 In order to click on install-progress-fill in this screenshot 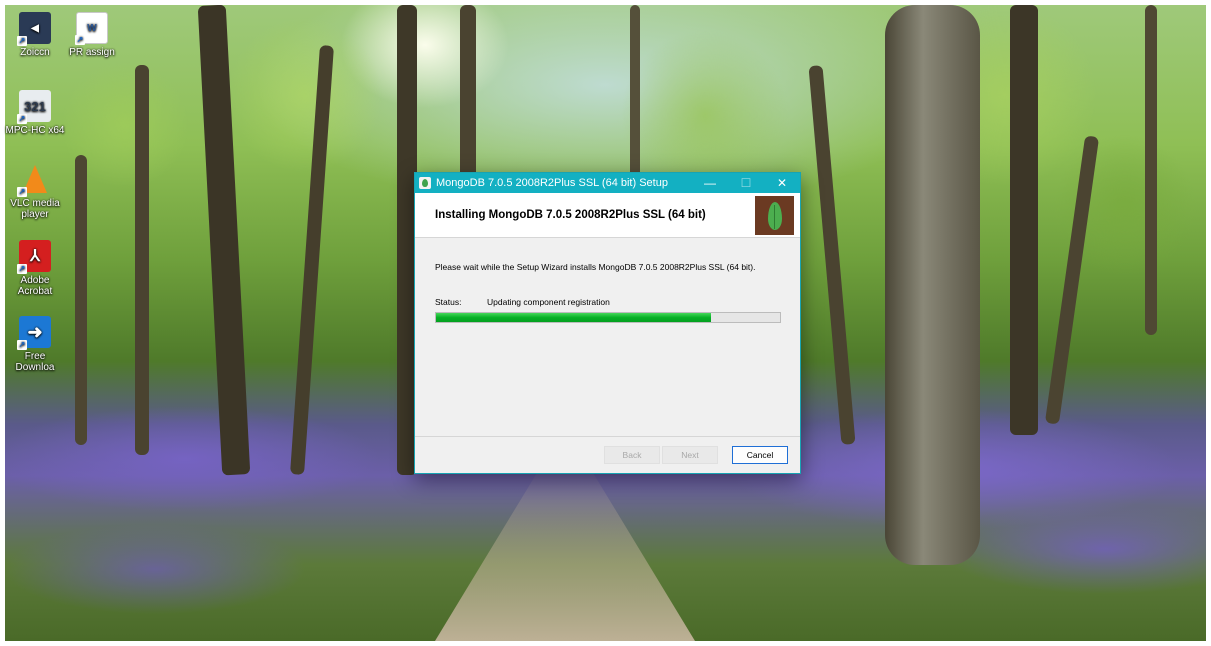, I will do `click(574, 317)`.